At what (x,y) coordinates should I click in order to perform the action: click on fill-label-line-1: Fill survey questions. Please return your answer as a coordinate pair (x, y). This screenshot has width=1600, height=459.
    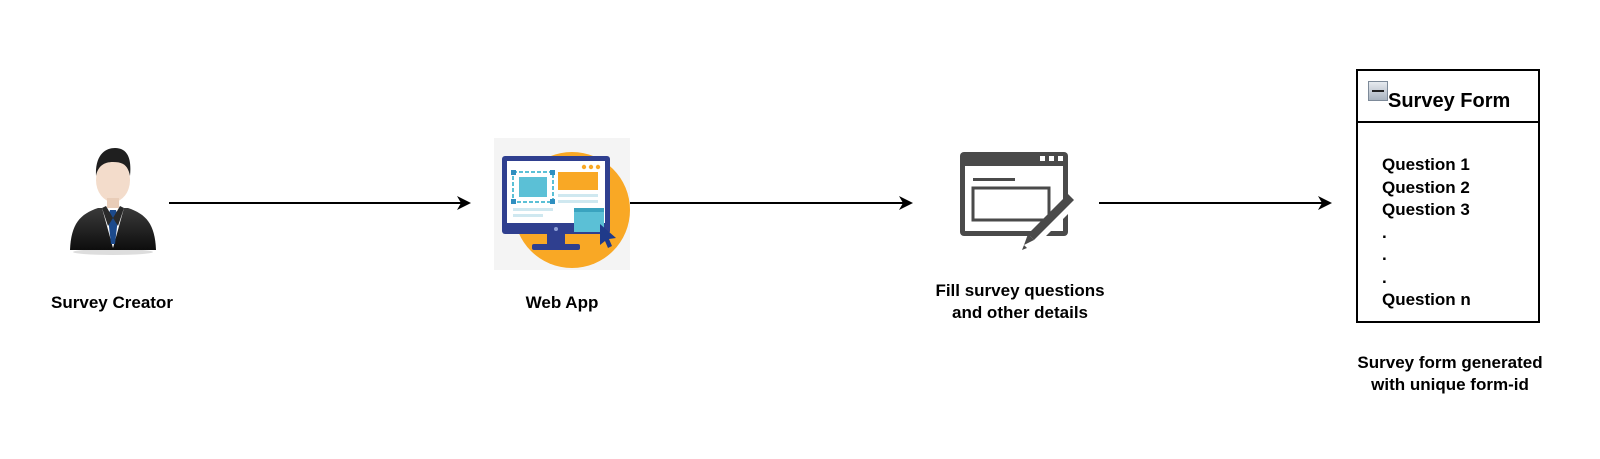
    Looking at the image, I should click on (1020, 290).